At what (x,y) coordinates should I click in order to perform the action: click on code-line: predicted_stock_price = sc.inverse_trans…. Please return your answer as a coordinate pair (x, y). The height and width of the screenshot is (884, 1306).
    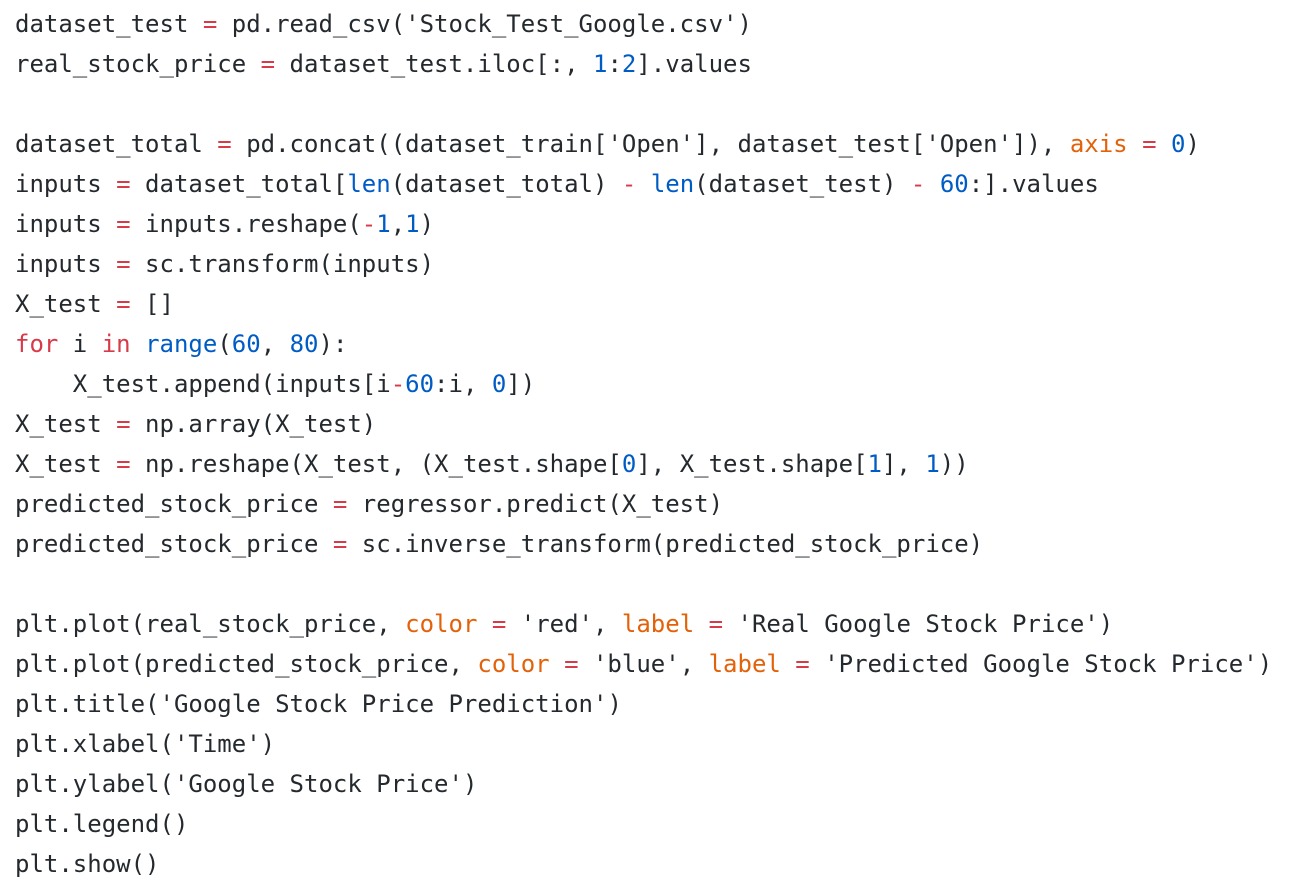
    Looking at the image, I should click on (660, 544).